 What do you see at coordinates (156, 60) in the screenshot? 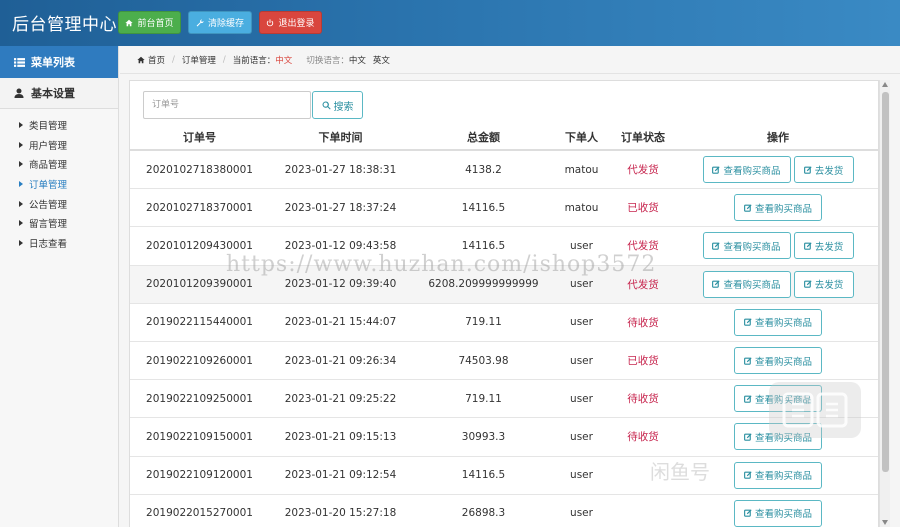
I see `breadcrumb-home-link: 首页` at bounding box center [156, 60].